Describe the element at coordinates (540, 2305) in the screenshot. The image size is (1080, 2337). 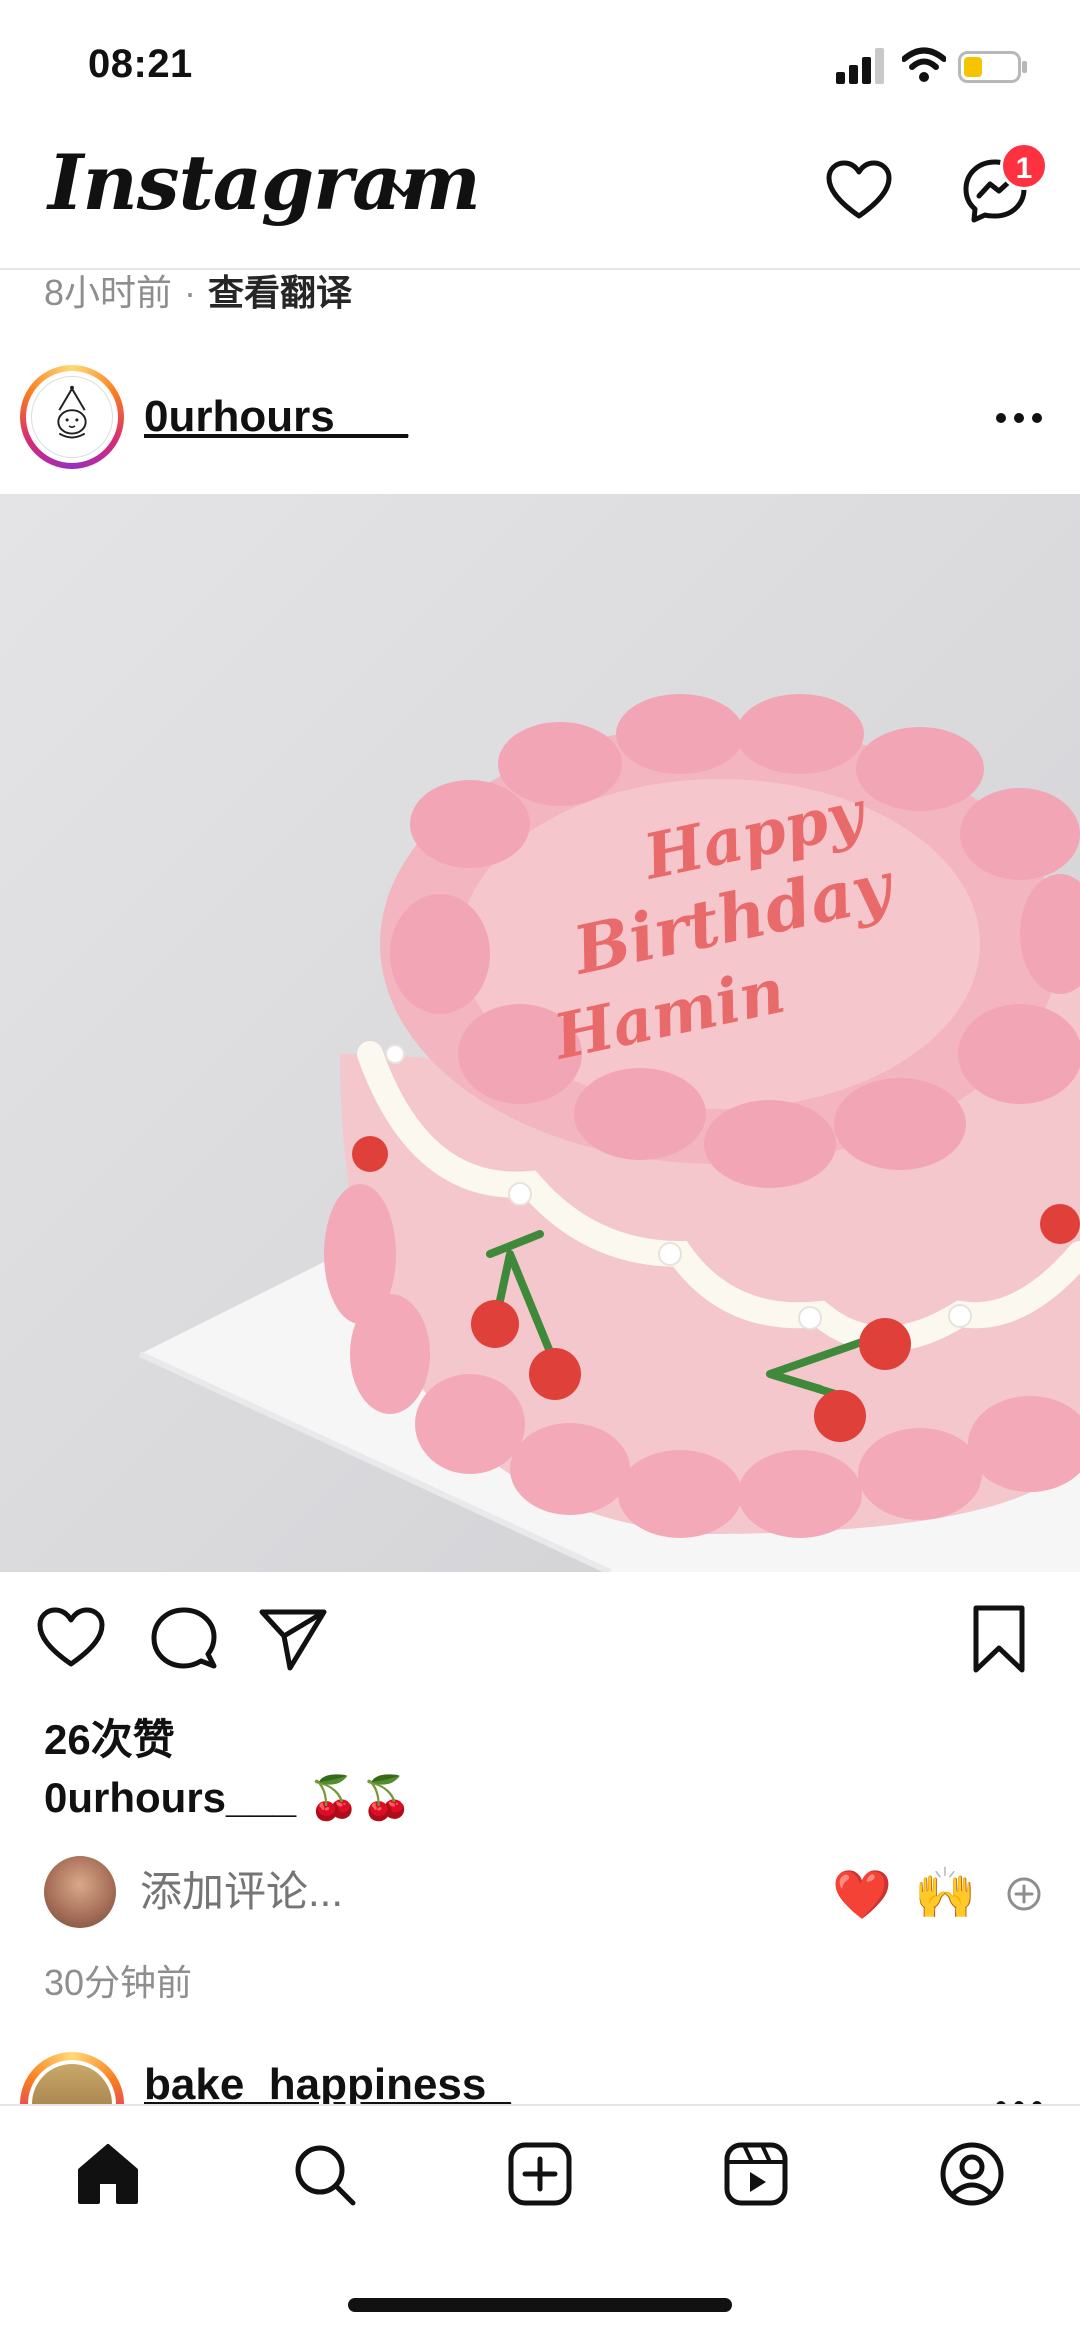
I see `home-indicator` at that location.